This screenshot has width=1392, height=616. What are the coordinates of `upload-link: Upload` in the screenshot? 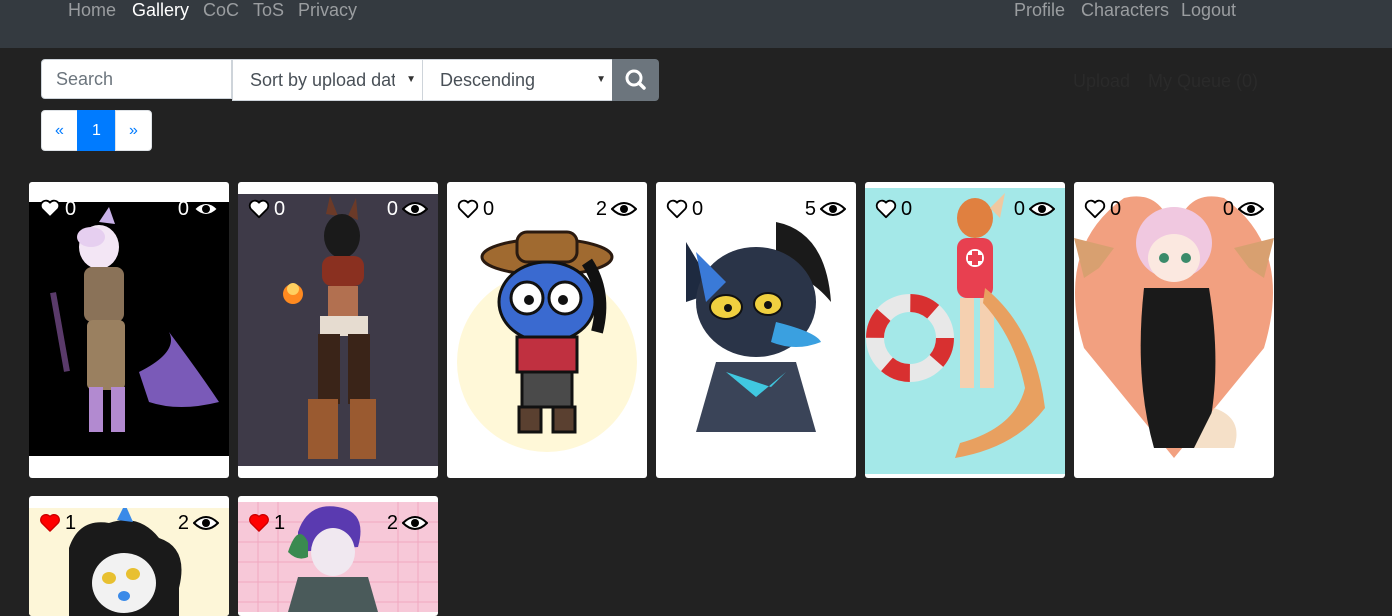 It's located at (1101, 81).